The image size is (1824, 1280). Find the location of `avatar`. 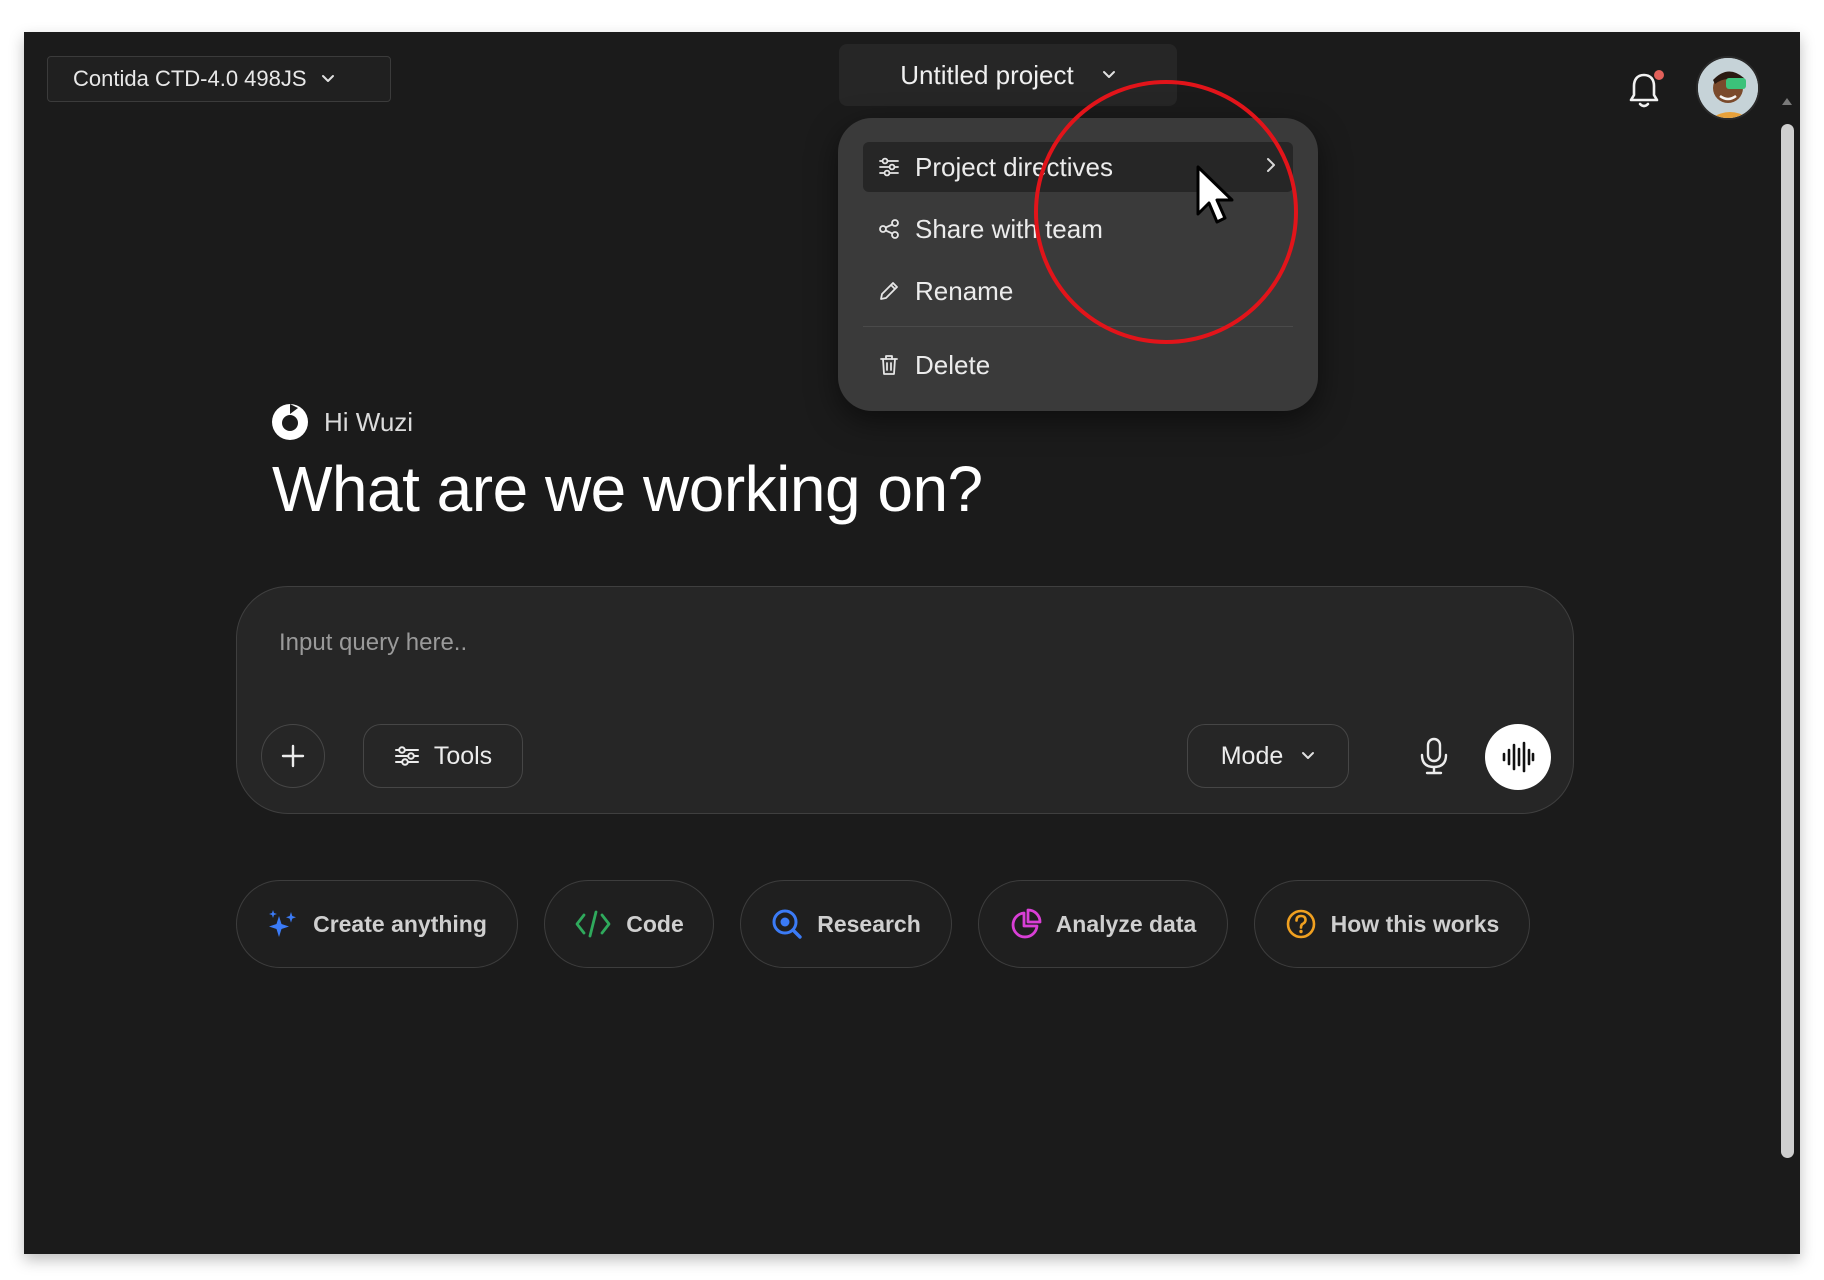

avatar is located at coordinates (1728, 88).